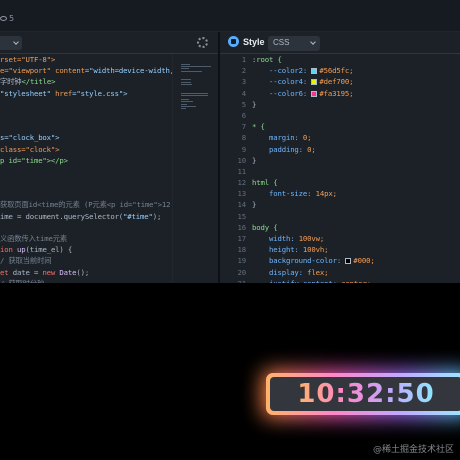  Describe the element at coordinates (123, 93) in the screenshot. I see `code-token: ">` at that location.